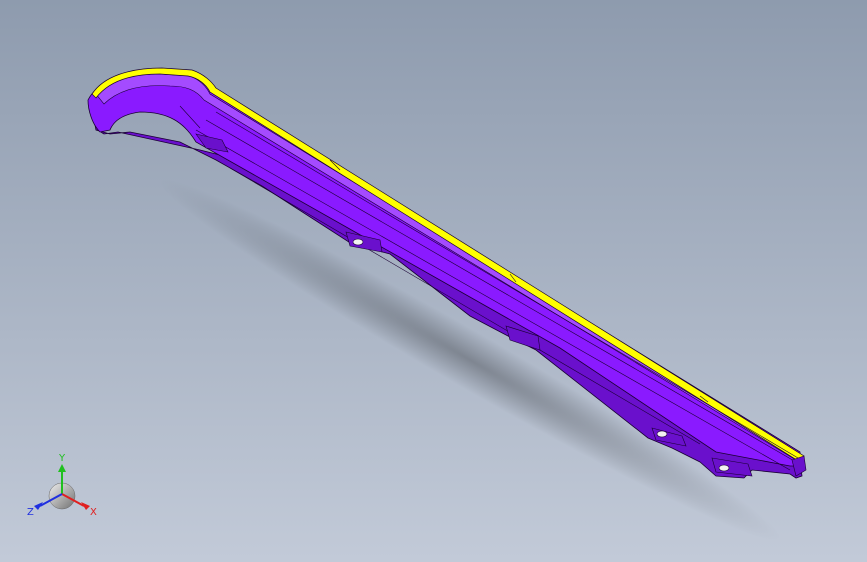 The height and width of the screenshot is (562, 867). Describe the element at coordinates (93, 512) in the screenshot. I see `x-axis-label: X` at that location.